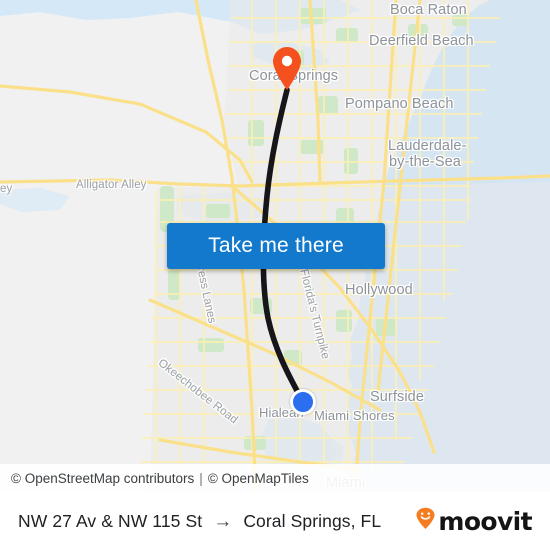 This screenshot has width=550, height=550. I want to click on arrow-right-icon: →, so click(223, 521).